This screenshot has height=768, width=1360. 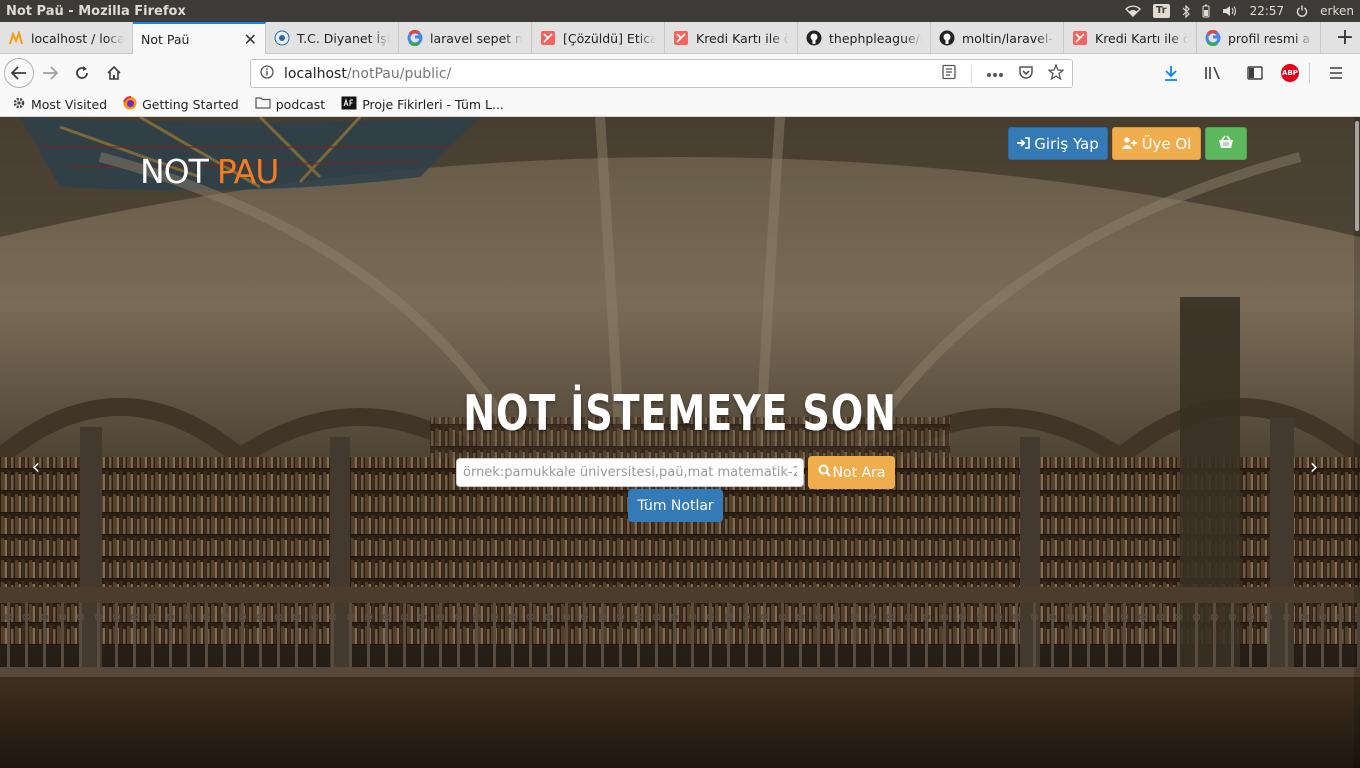 I want to click on basket-icon, so click(x=1226, y=144).